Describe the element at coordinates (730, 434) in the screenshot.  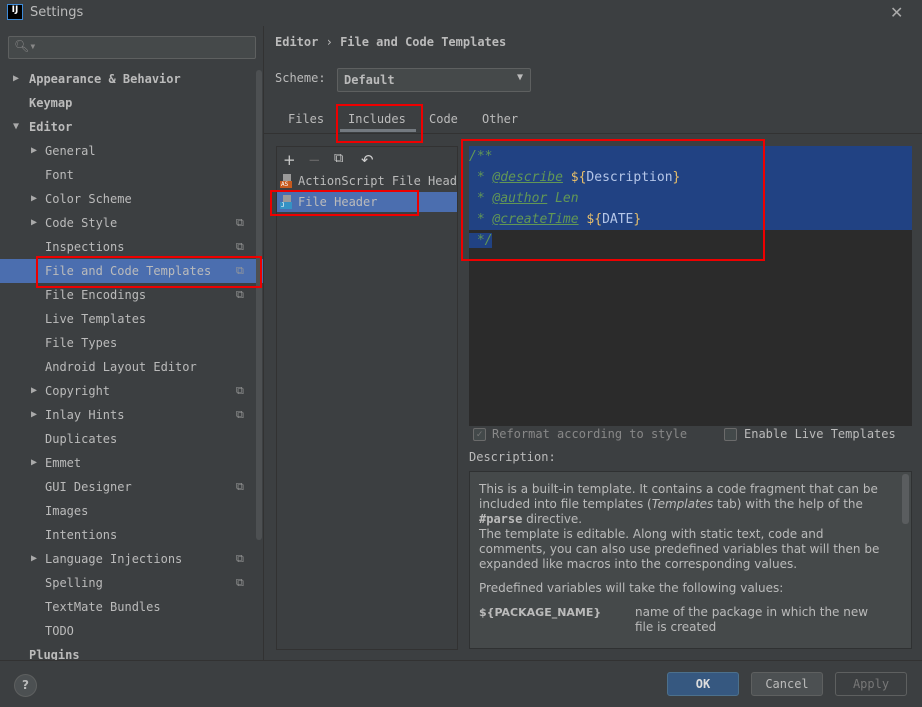
I see `live-templates-checkbox` at that location.